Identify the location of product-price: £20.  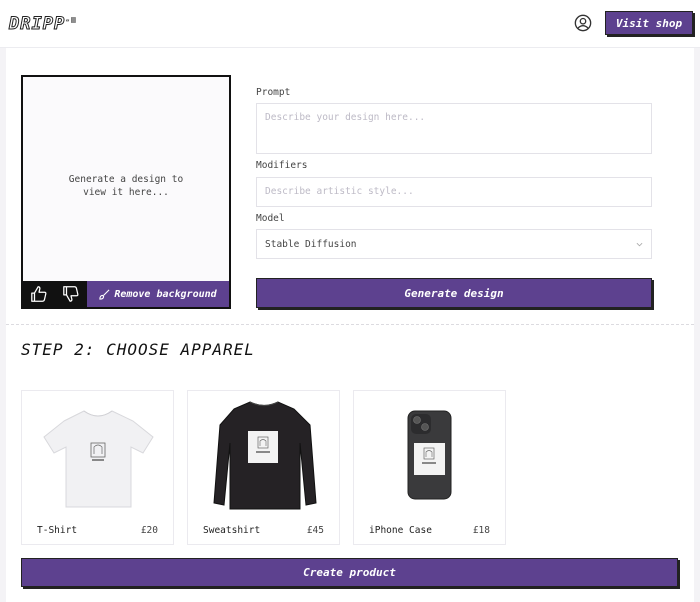
(149, 530).